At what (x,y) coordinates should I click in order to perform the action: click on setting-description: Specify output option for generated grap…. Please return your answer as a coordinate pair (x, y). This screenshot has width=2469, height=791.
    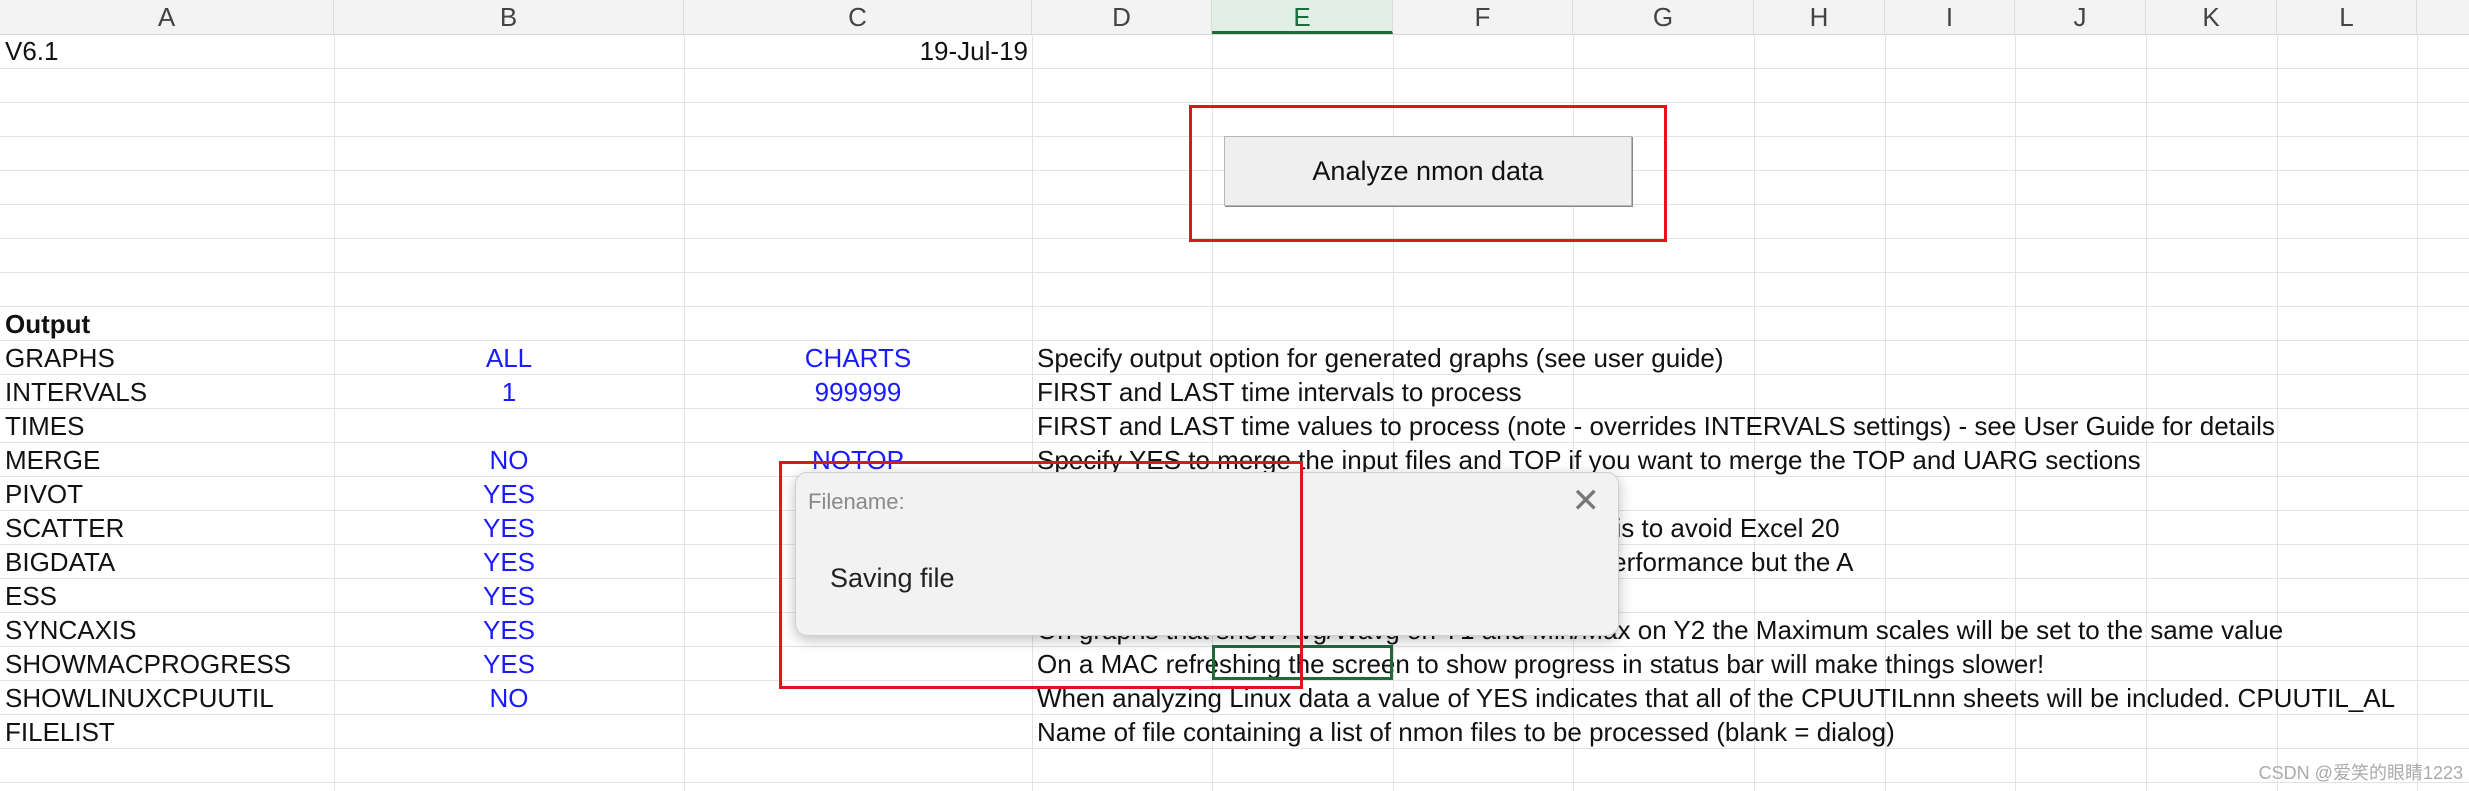
    Looking at the image, I should click on (1747, 358).